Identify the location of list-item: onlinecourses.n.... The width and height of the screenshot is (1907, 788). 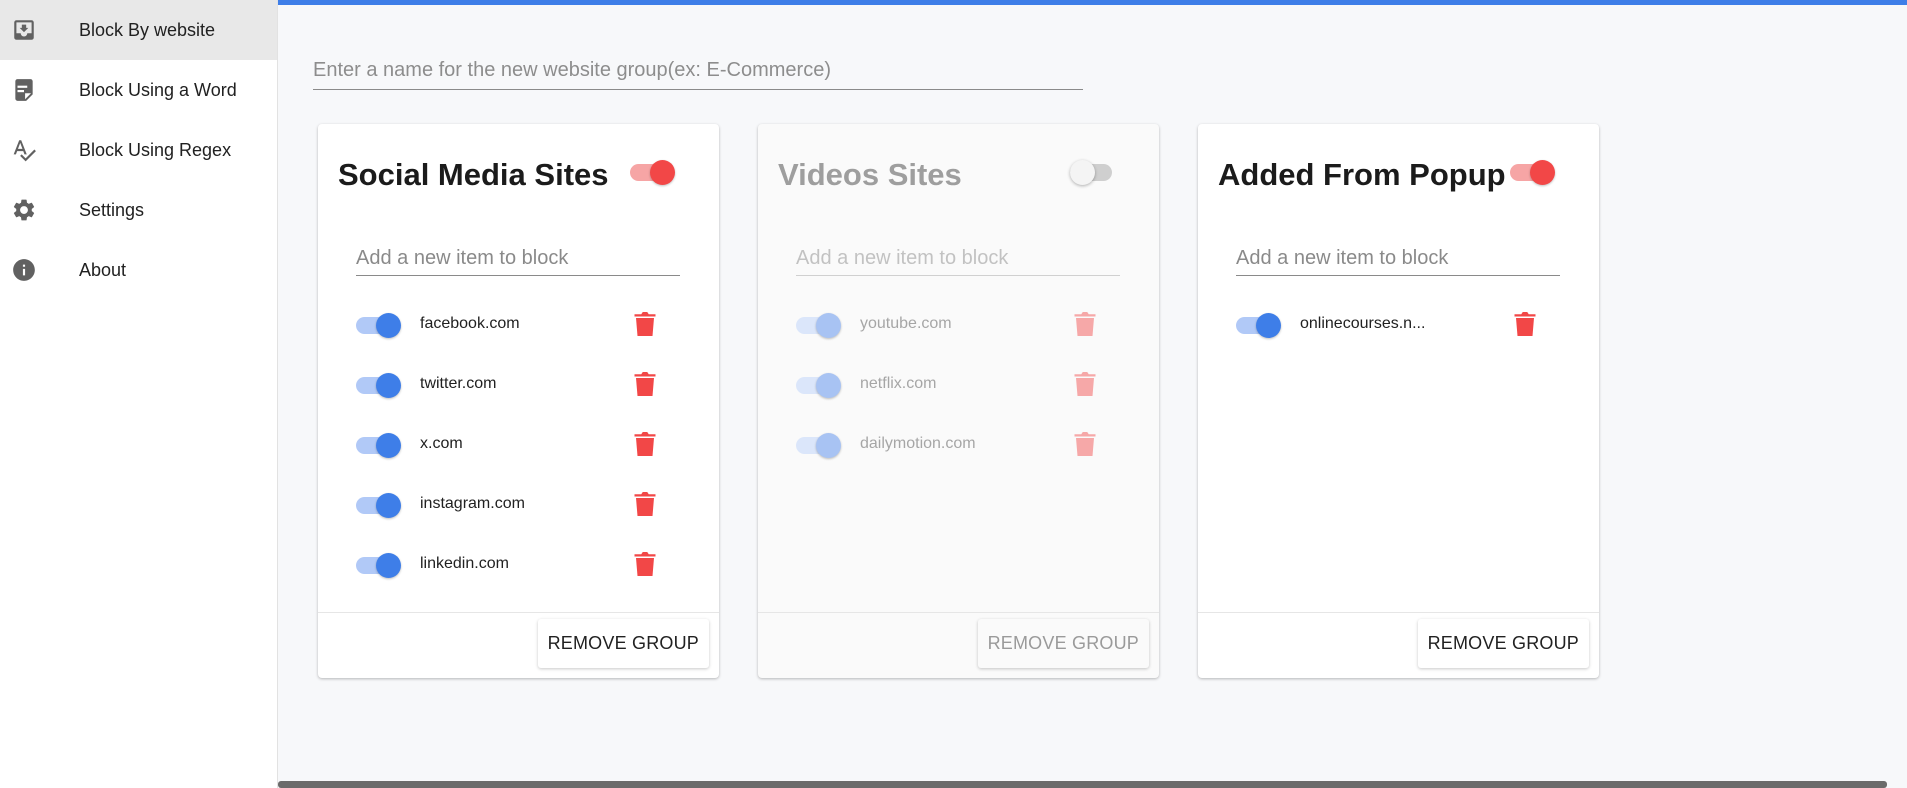
(1398, 324).